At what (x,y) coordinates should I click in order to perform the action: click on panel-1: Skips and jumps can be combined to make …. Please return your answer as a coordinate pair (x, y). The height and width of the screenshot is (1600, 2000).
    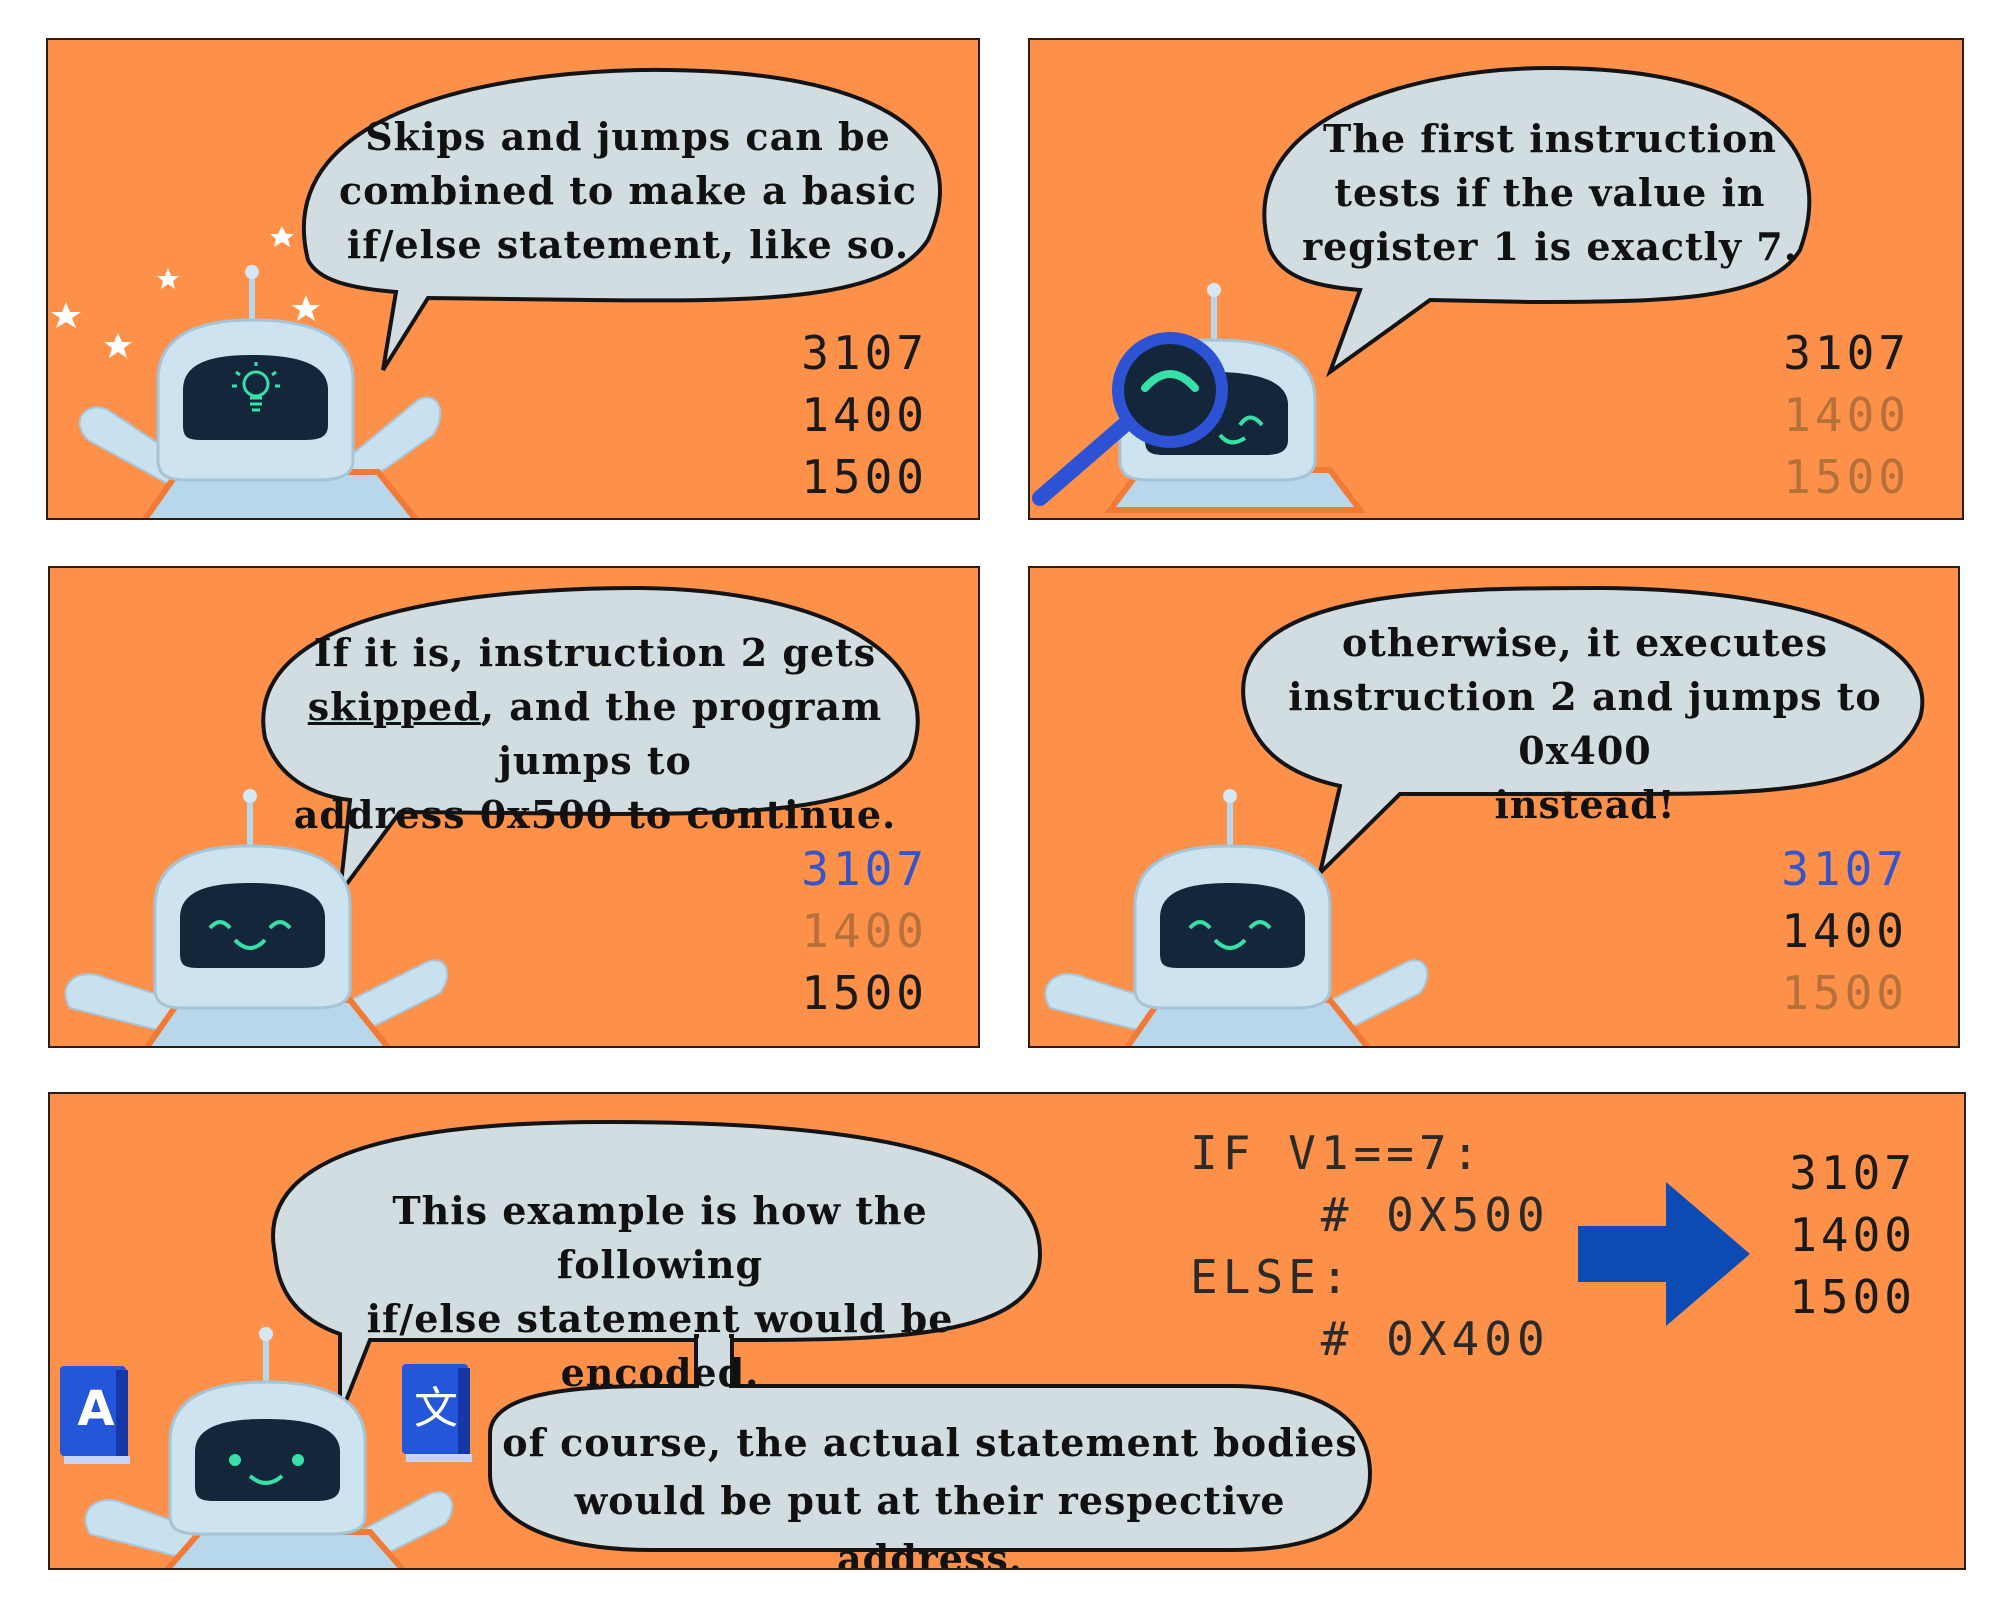
    Looking at the image, I should click on (513, 279).